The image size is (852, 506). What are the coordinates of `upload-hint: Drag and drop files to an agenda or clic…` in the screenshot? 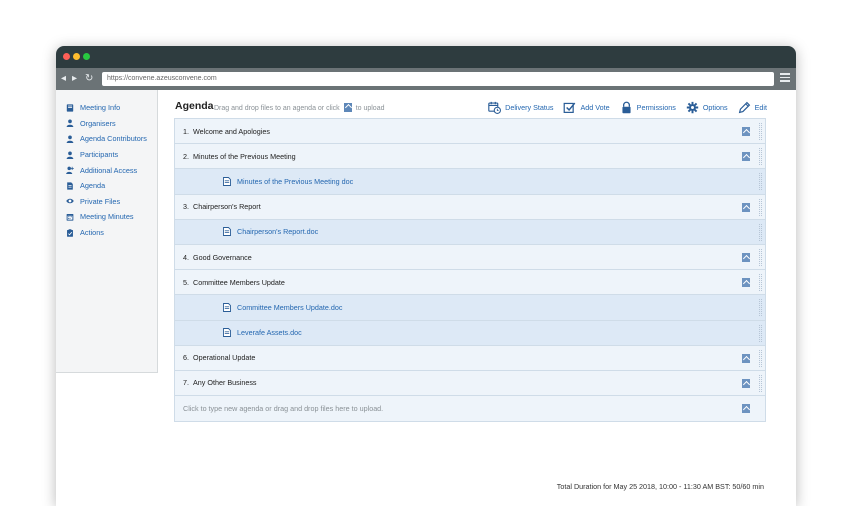 It's located at (299, 107).